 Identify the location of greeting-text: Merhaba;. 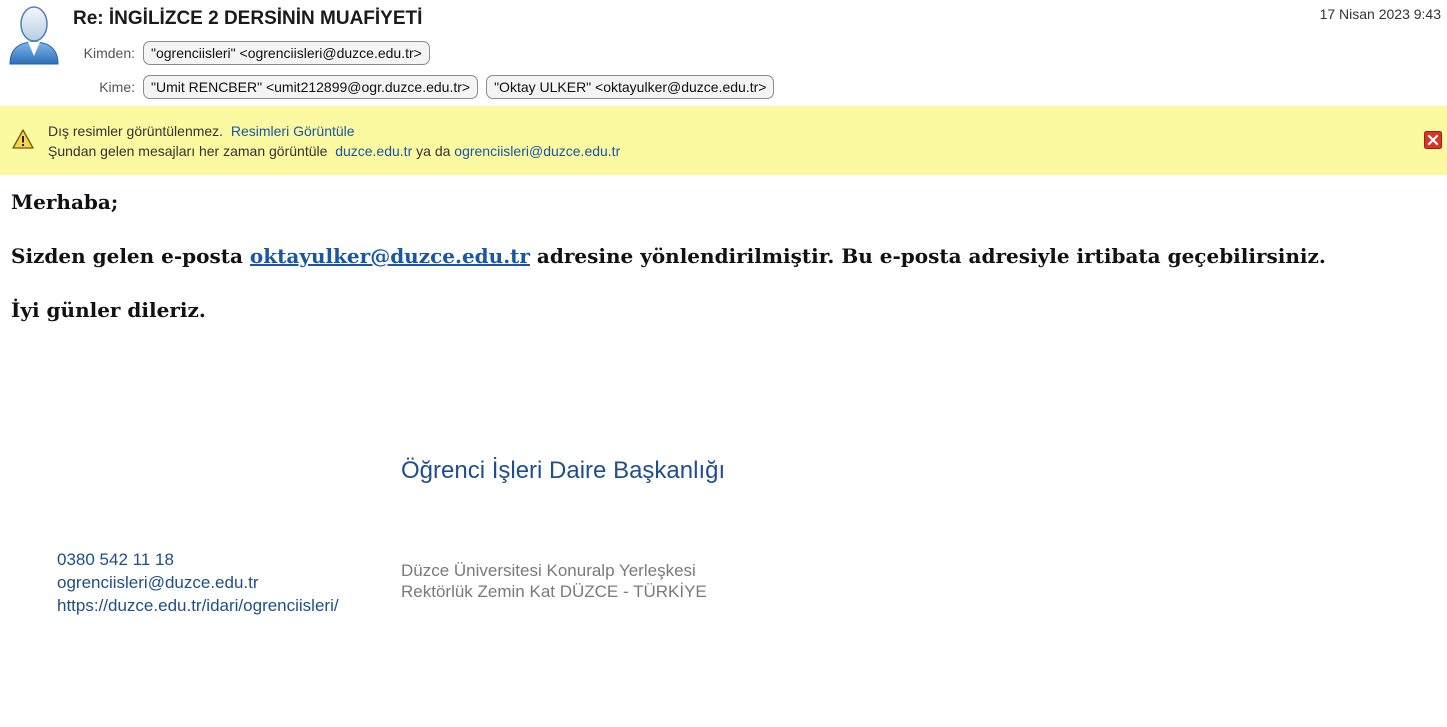
(65, 202).